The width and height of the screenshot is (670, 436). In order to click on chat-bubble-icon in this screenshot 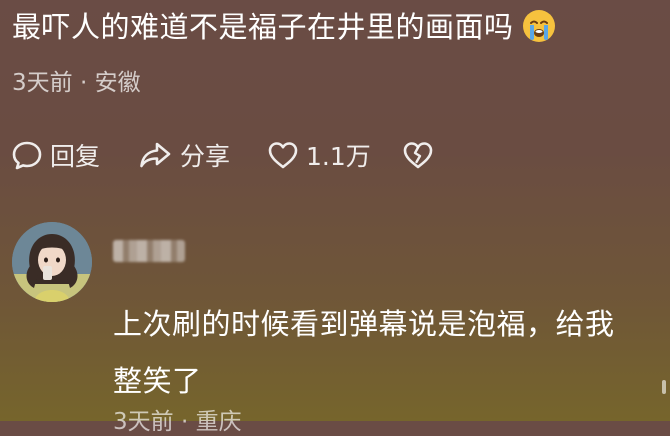, I will do `click(27, 155)`.